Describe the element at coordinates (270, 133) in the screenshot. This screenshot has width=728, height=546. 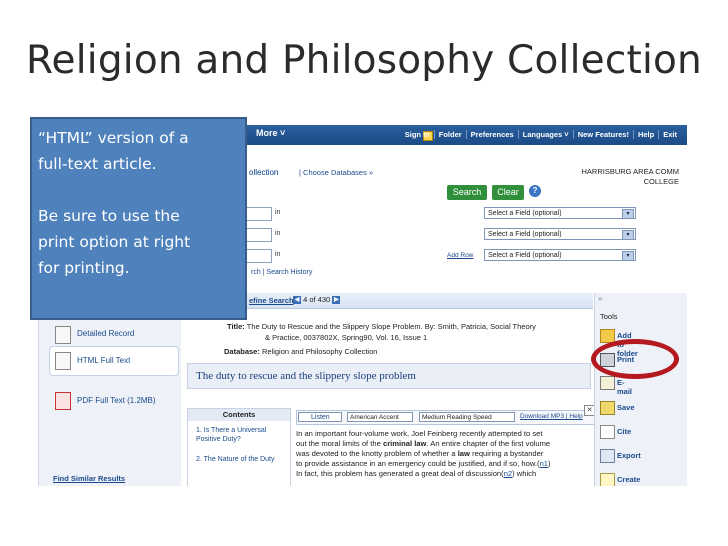
I see `more-menu: More ˅` at that location.